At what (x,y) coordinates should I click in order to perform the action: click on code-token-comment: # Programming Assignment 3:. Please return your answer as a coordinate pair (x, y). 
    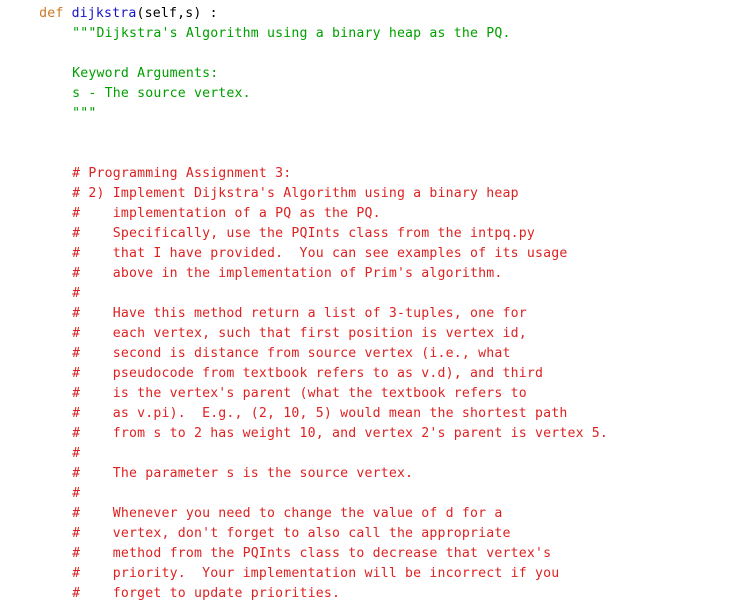
    Looking at the image, I should click on (182, 173).